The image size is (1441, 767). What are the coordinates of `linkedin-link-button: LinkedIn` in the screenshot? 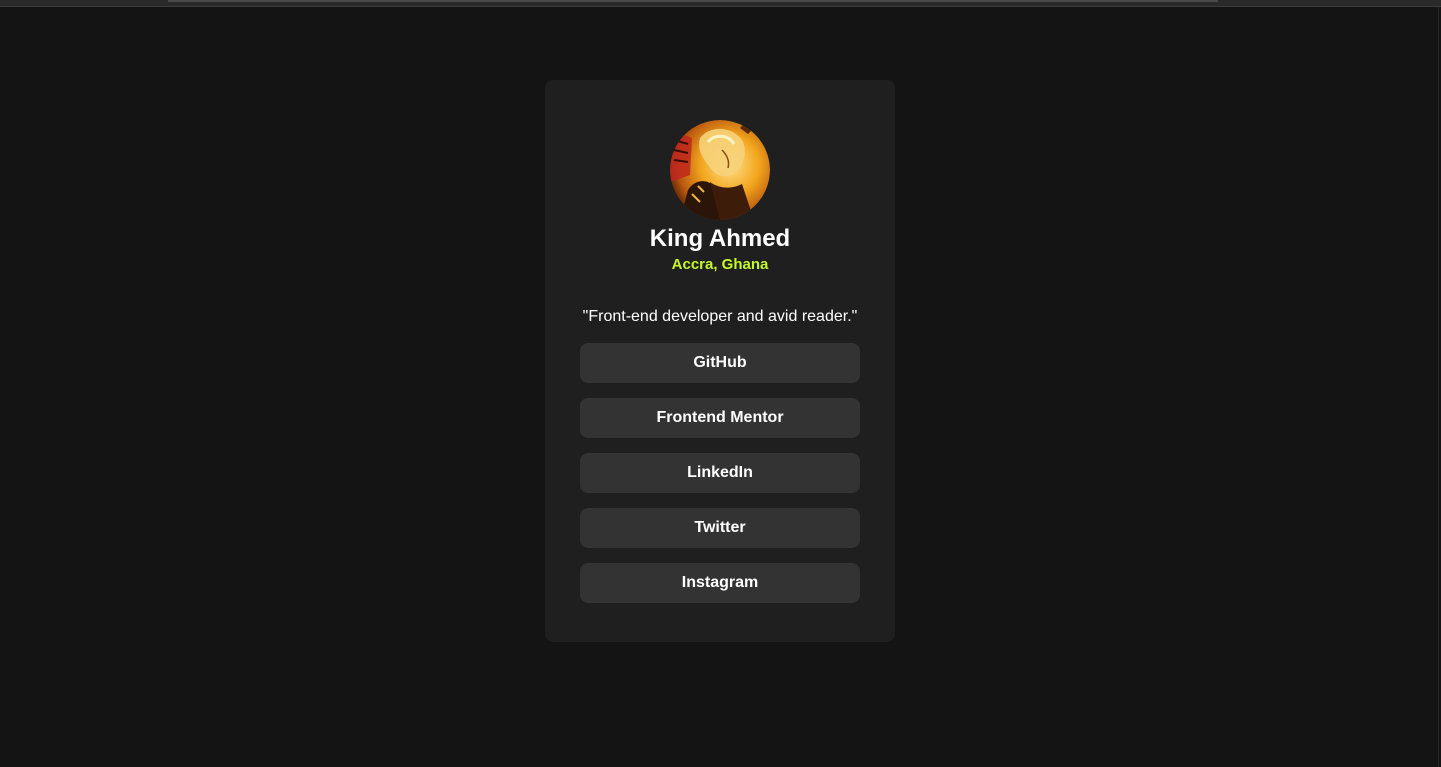 It's located at (720, 473).